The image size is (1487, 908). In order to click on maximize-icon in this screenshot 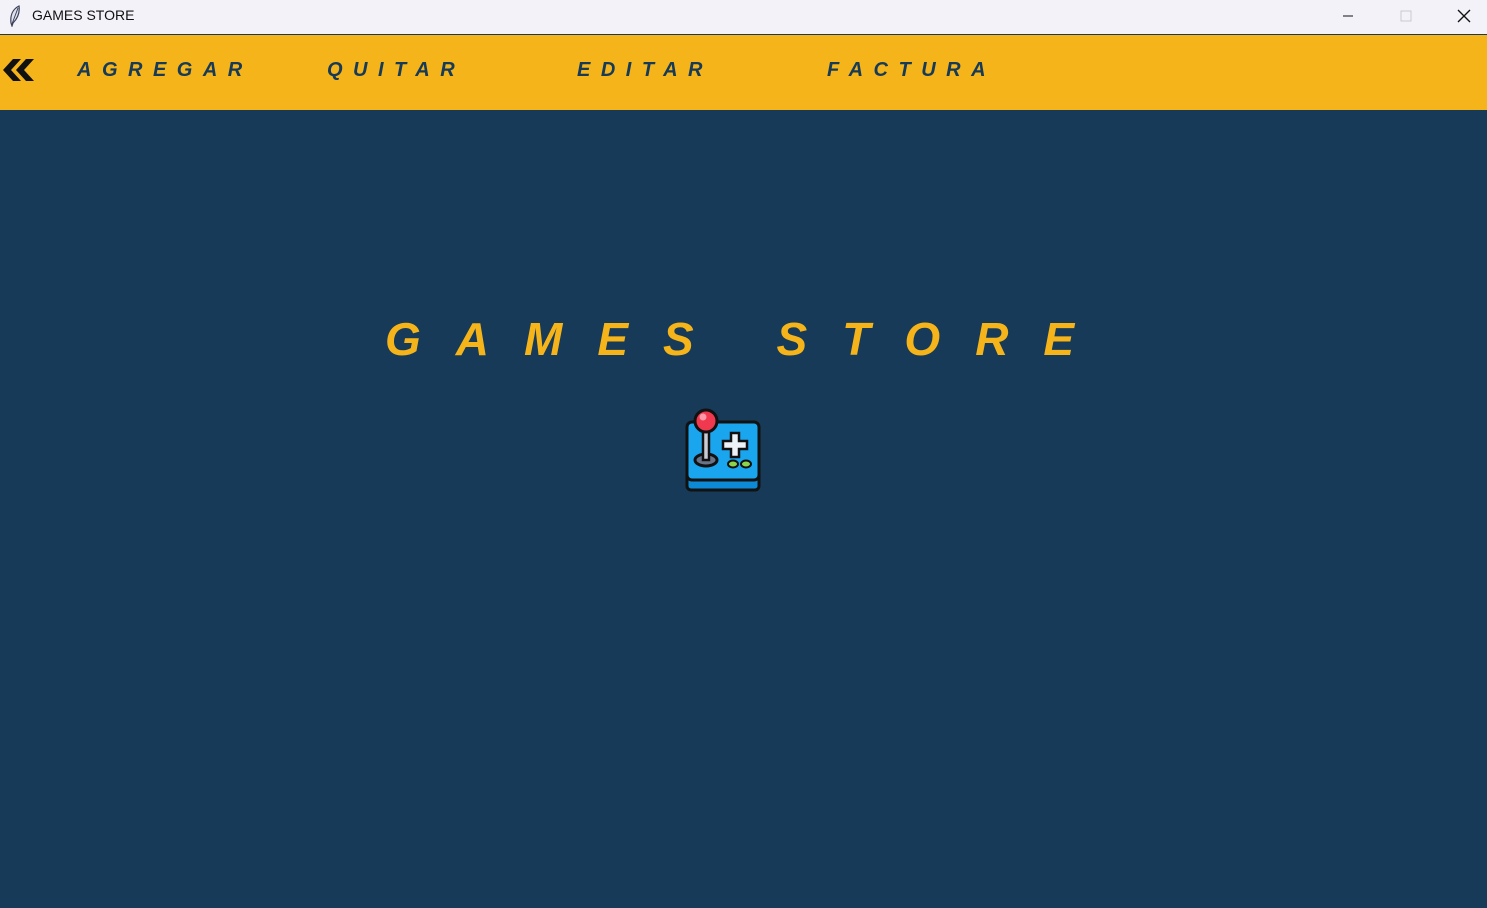, I will do `click(1406, 16)`.